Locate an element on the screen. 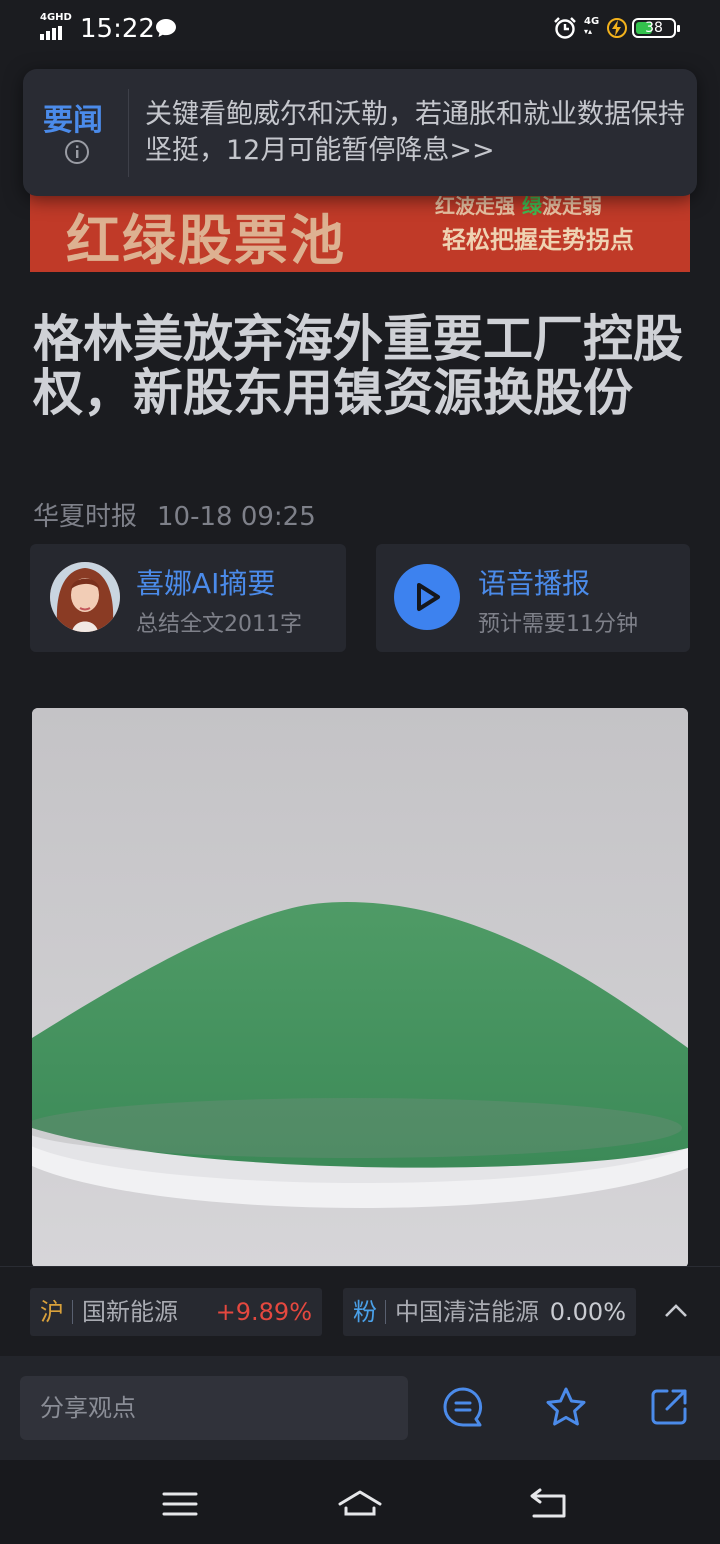  banner-tagline: 轻松把握走势拐点 is located at coordinates (538, 240).